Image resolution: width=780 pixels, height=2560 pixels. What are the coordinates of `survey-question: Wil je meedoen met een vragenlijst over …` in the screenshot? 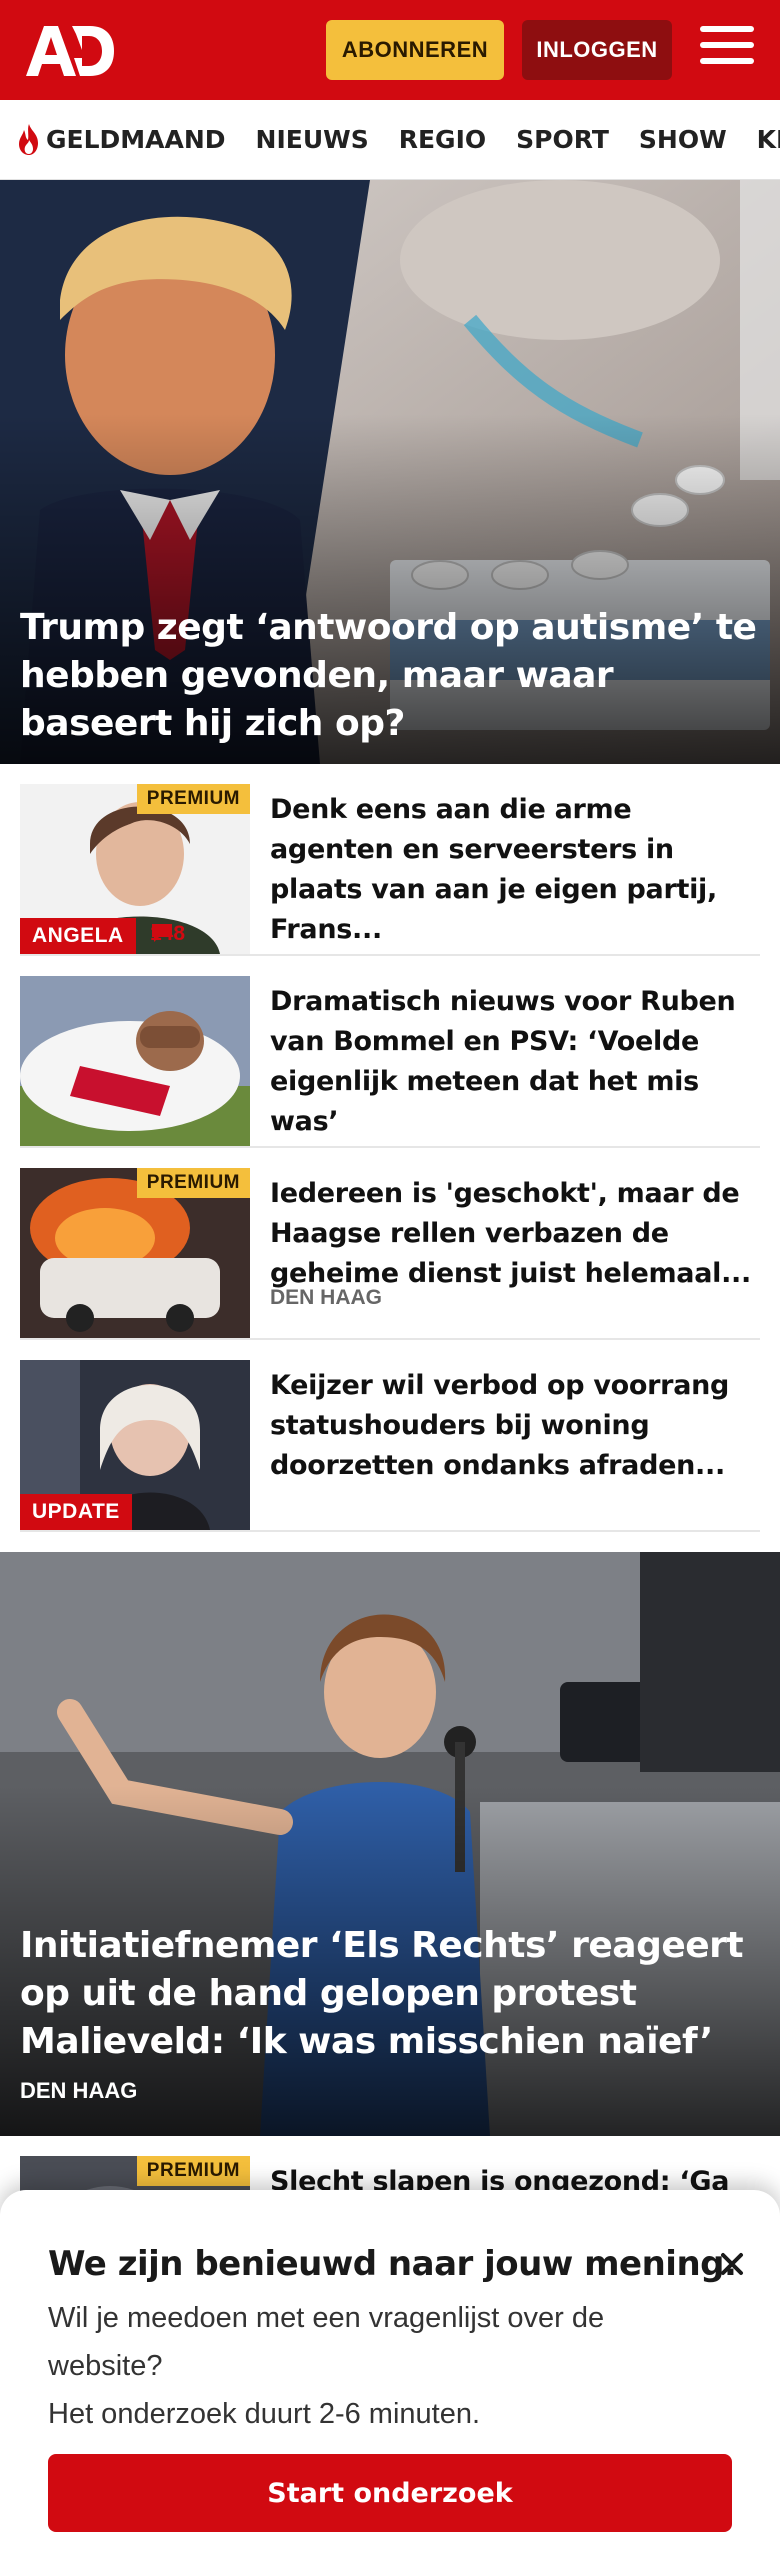 It's located at (326, 2342).